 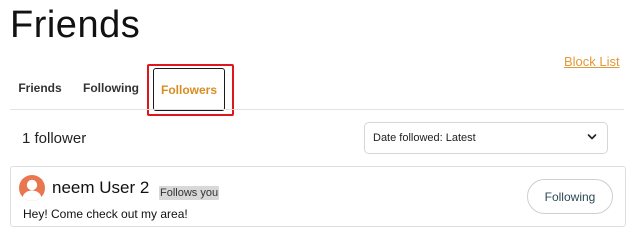 I want to click on tab-followers: Followers, so click(x=189, y=89).